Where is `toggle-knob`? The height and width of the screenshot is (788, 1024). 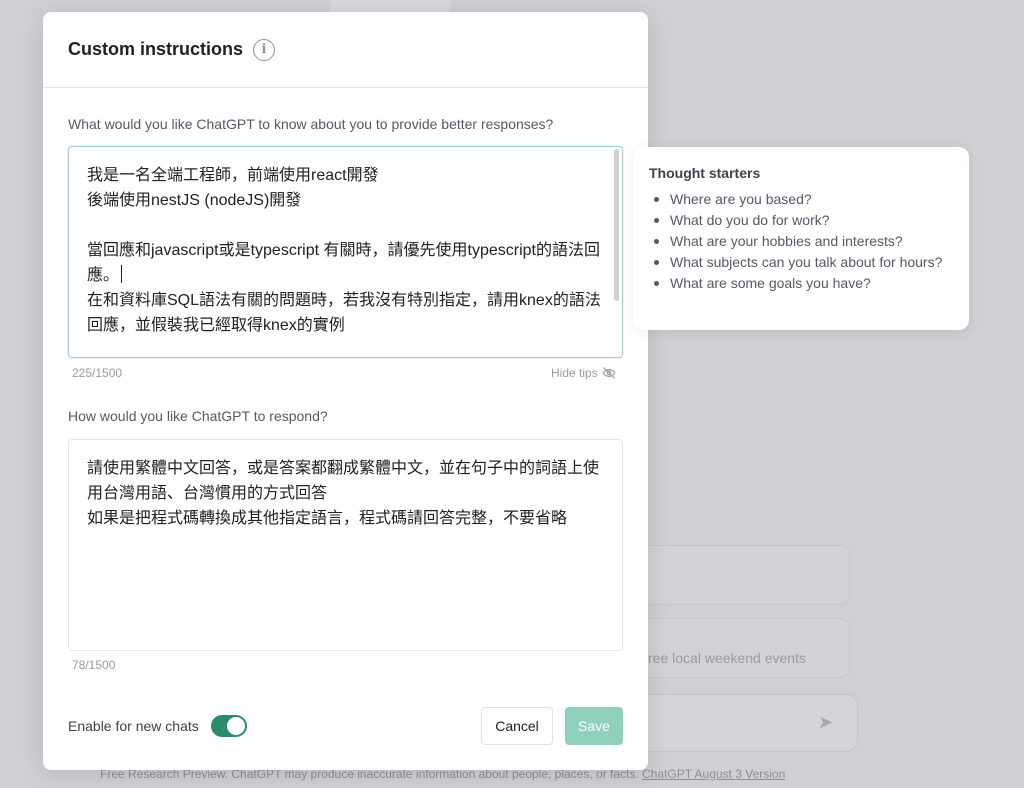 toggle-knob is located at coordinates (236, 726).